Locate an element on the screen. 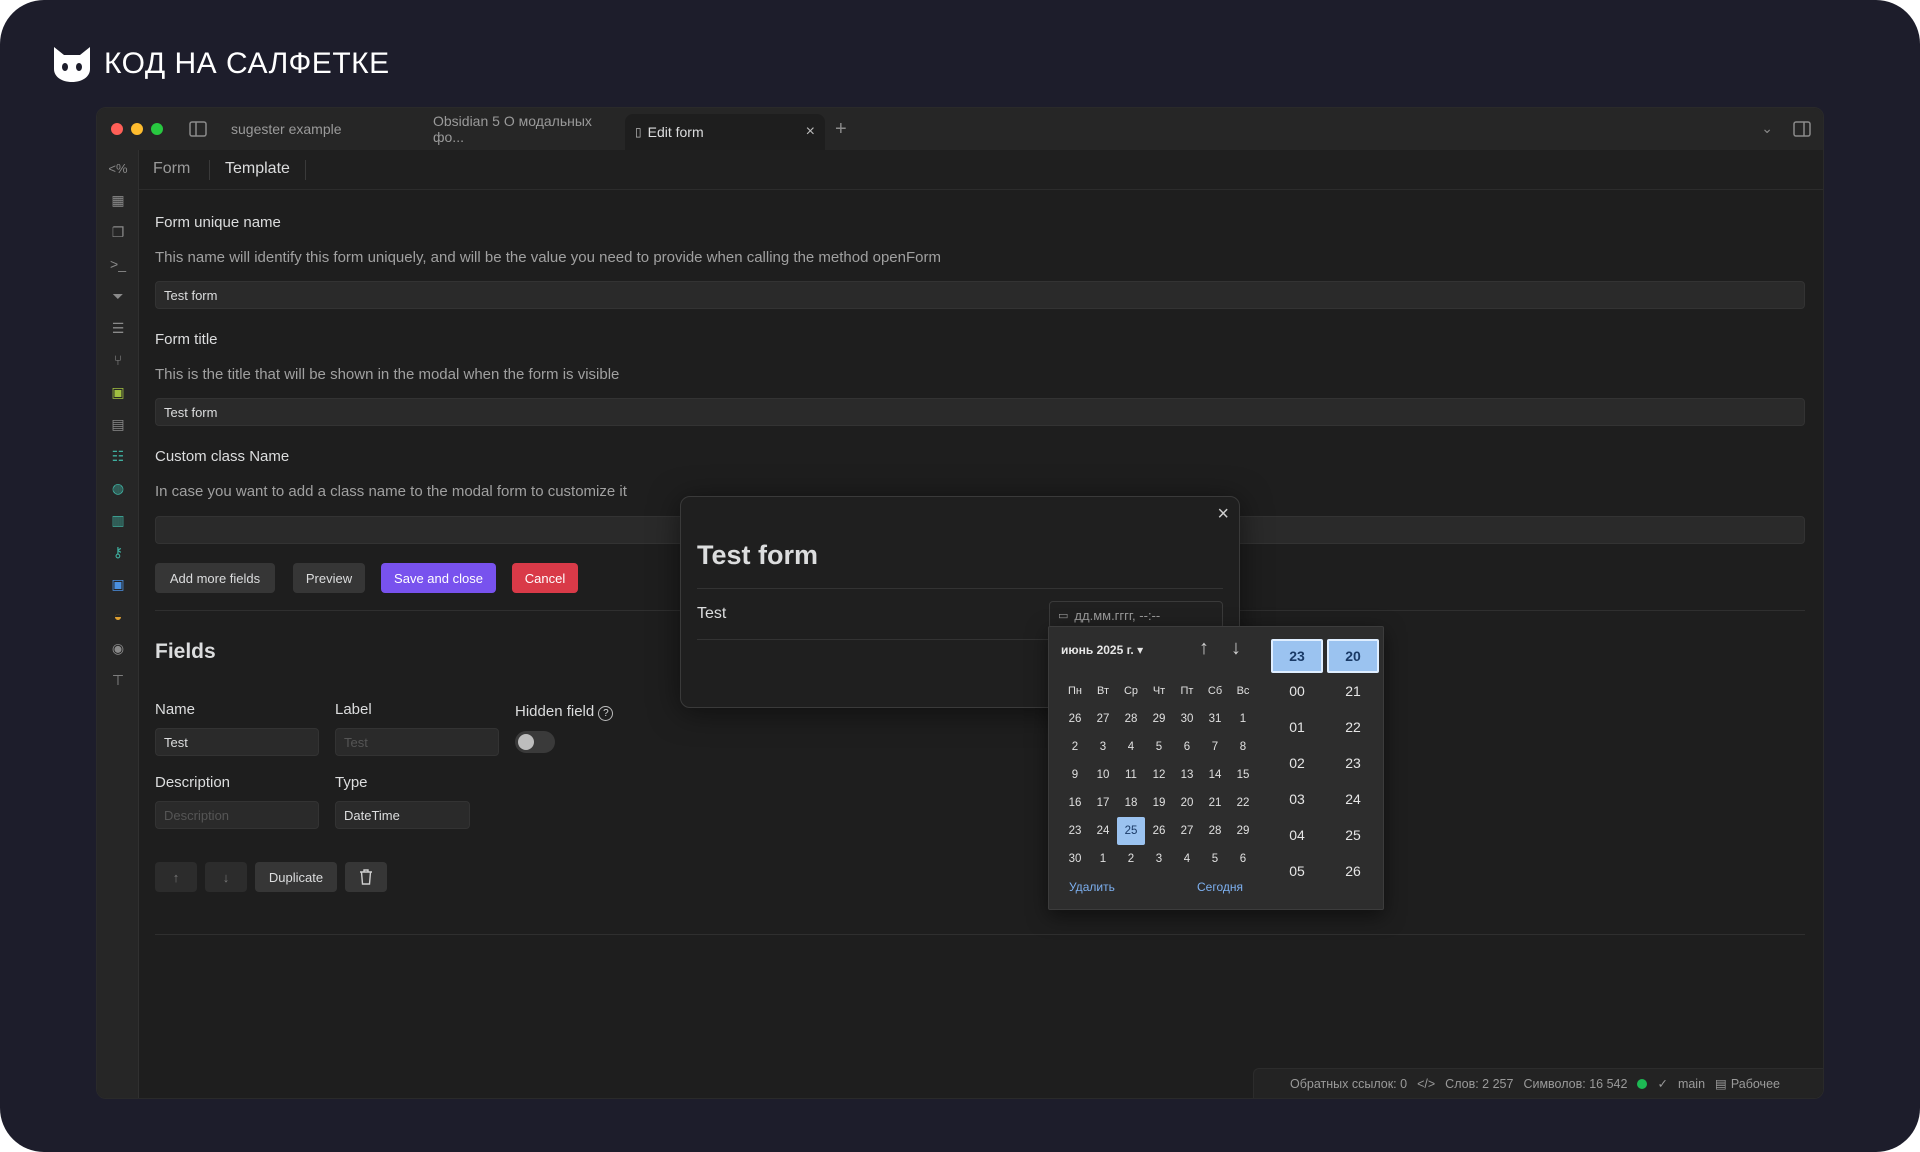 The image size is (1920, 1152). tab-form: Form is located at coordinates (171, 169).